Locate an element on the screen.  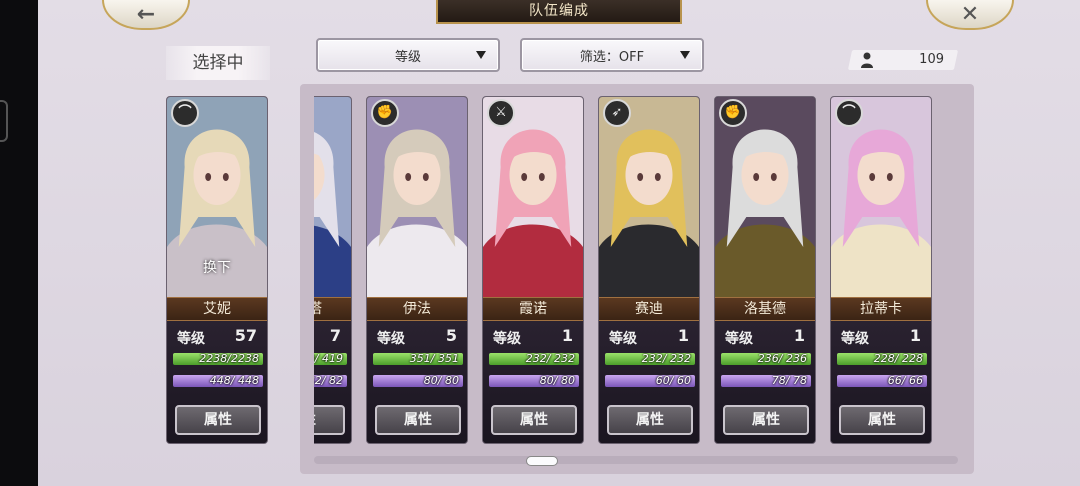
filter-dropdown-value: 筛选：OFF is located at coordinates (612, 57).